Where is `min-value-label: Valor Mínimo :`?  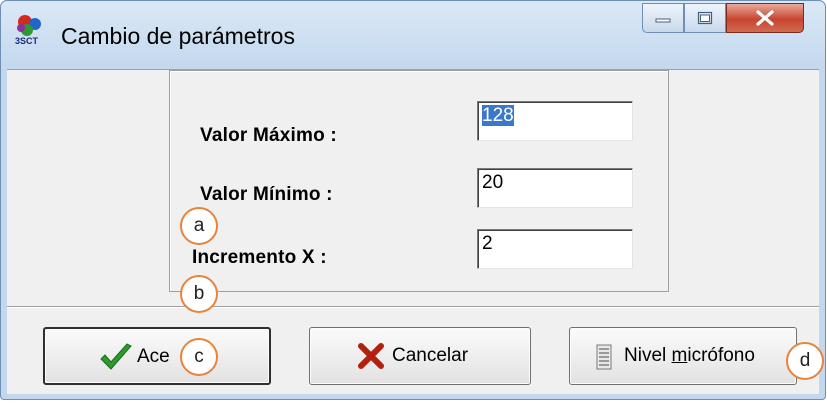 min-value-label: Valor Mínimo : is located at coordinates (266, 194).